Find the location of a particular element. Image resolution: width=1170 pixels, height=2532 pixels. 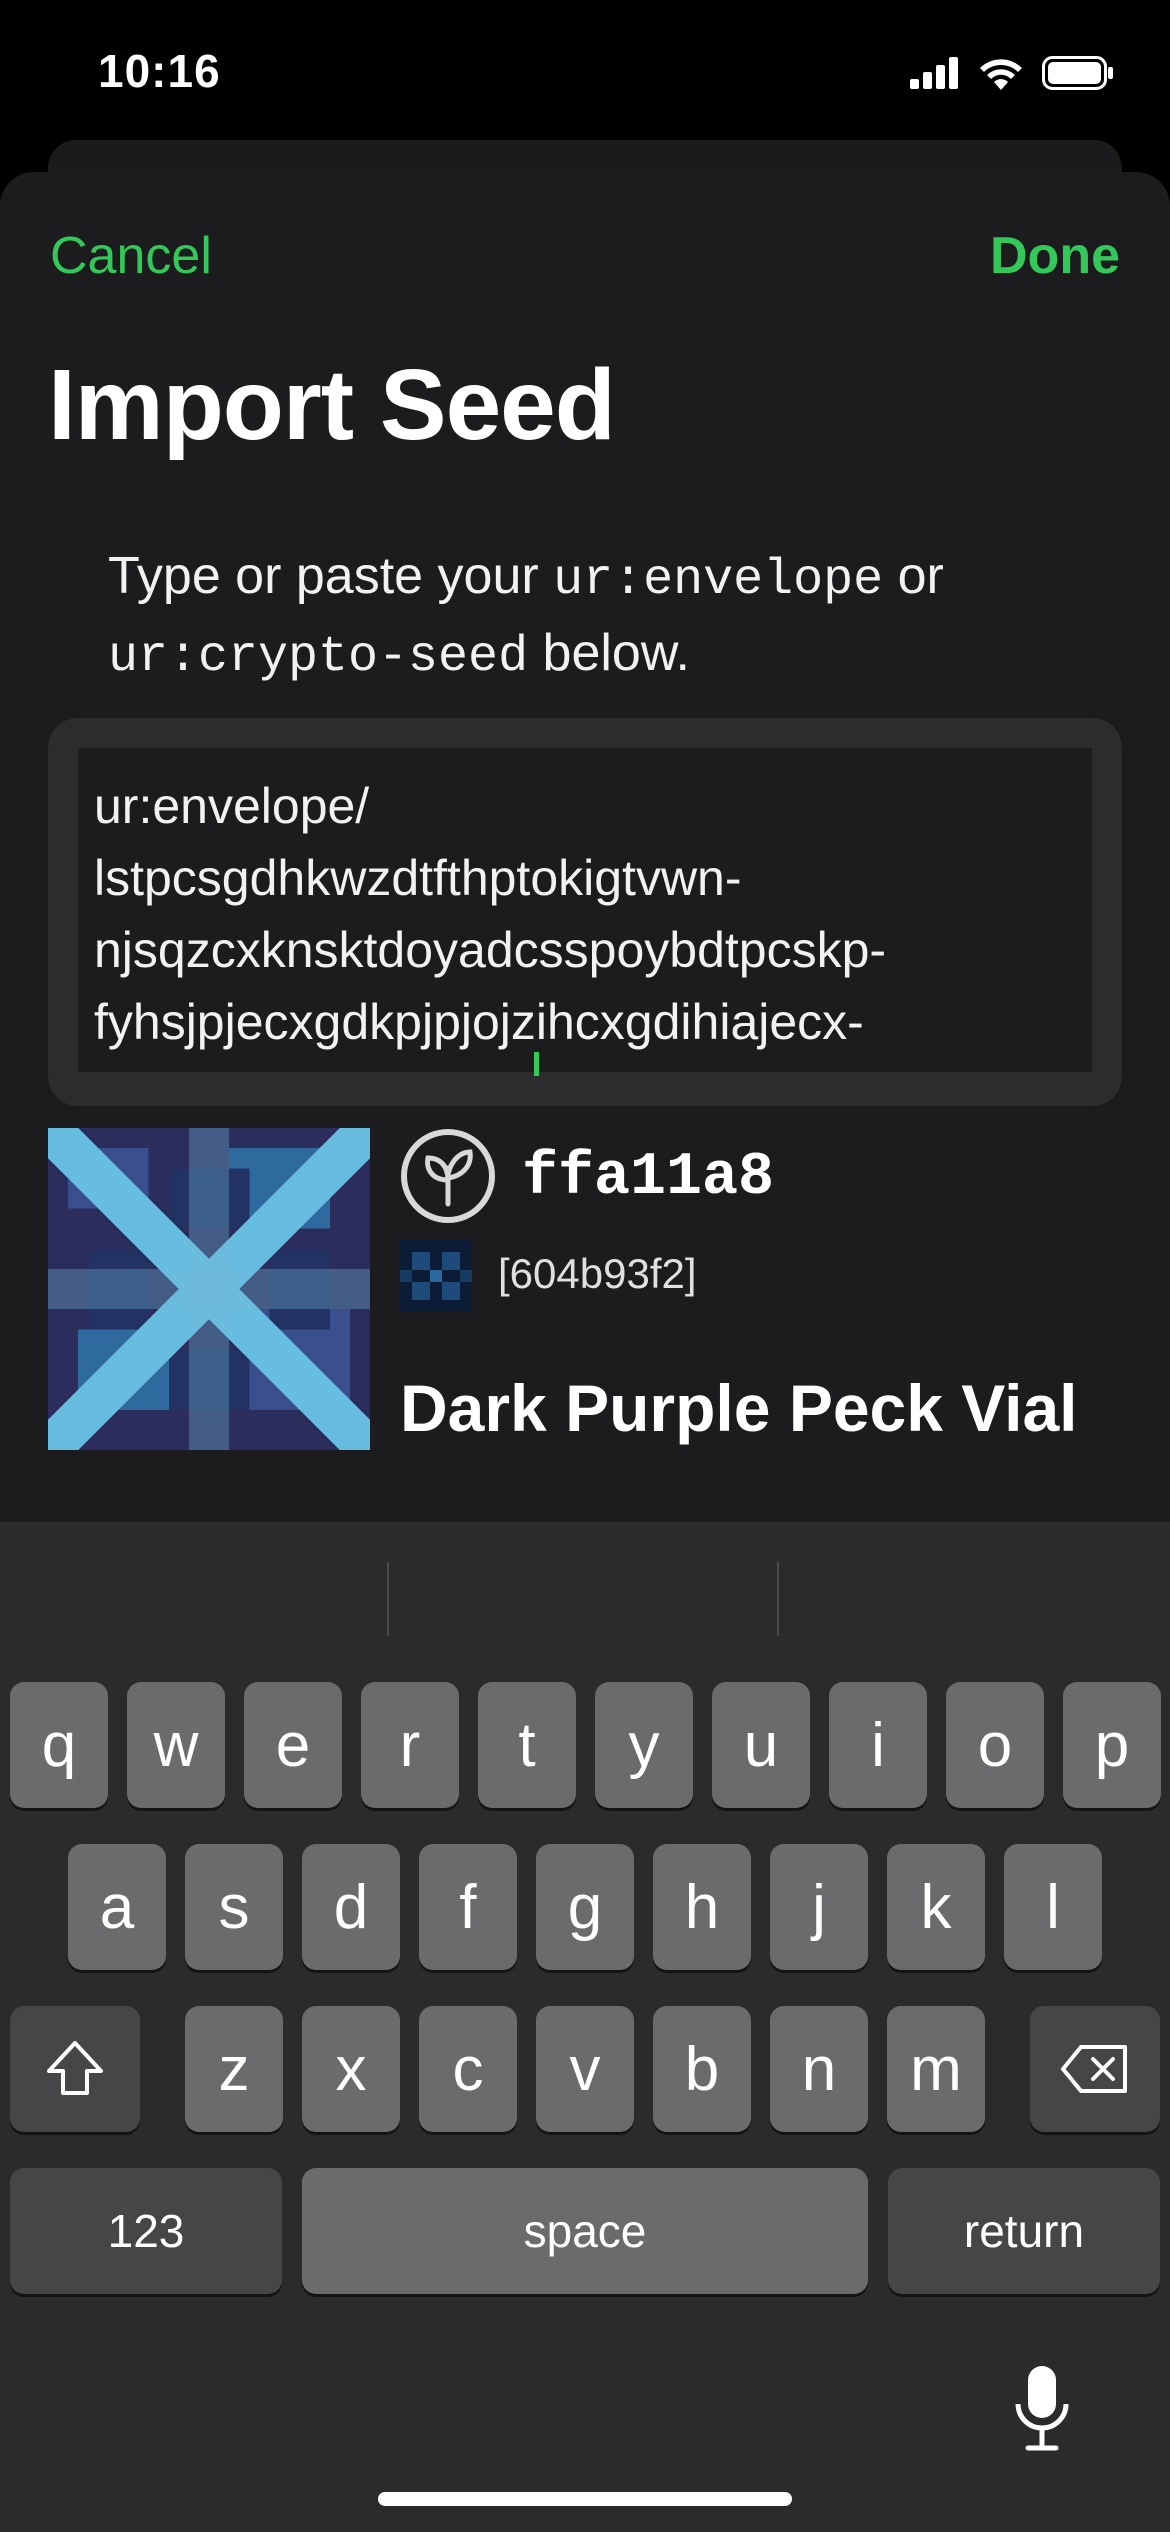

key-g: g is located at coordinates (585, 1907).